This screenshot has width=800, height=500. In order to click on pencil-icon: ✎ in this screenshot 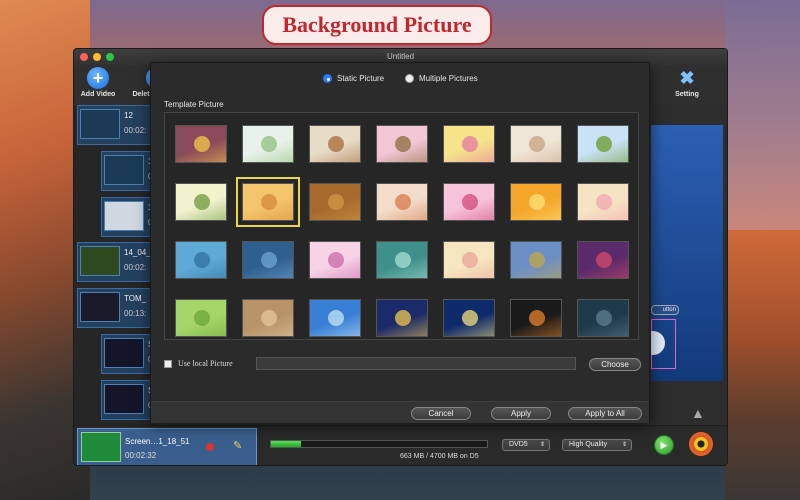, I will do `click(237, 445)`.